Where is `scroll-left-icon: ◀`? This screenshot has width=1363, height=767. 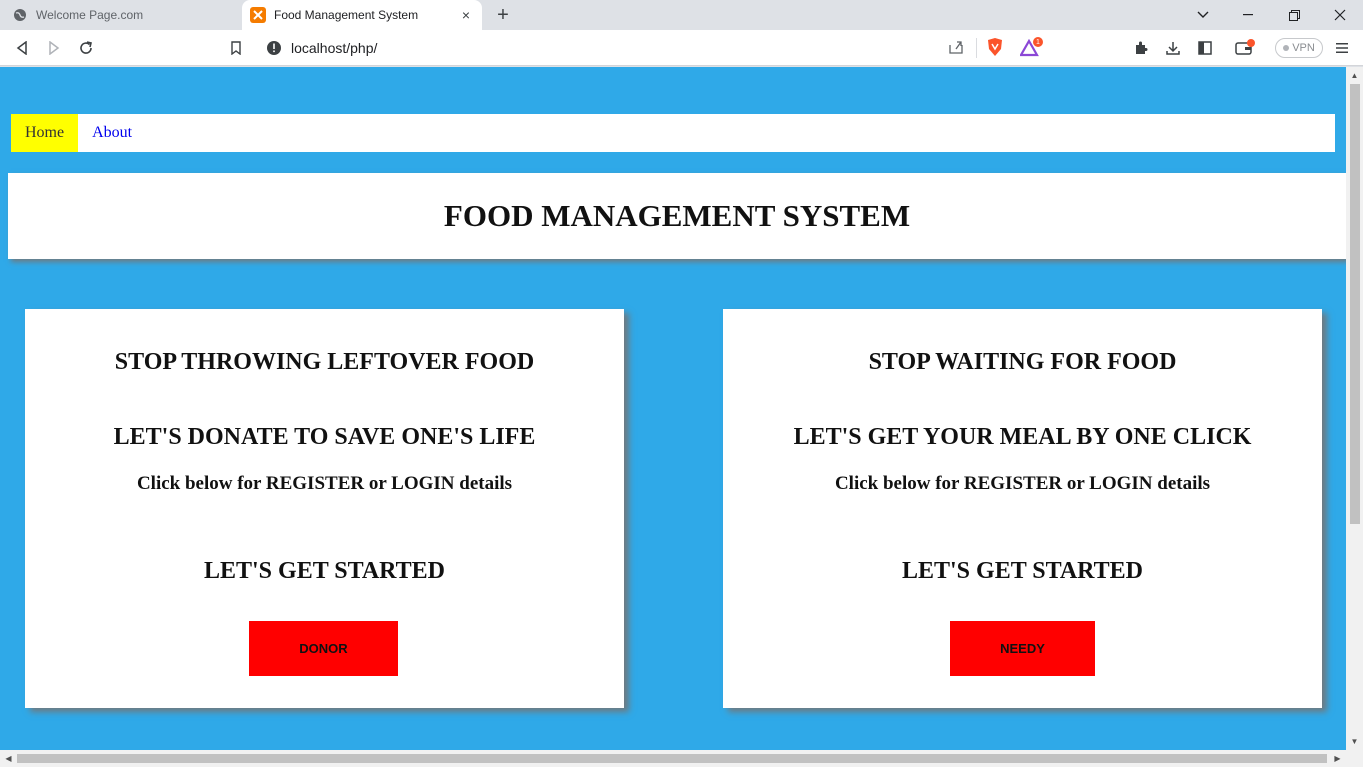 scroll-left-icon: ◀ is located at coordinates (8, 758).